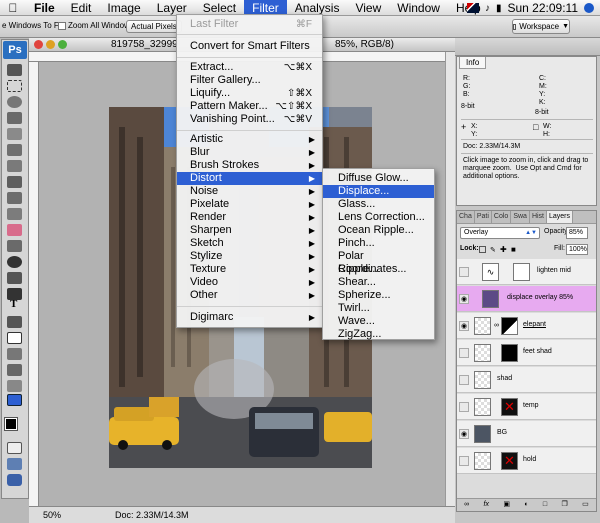 This screenshot has height=523, width=600. Describe the element at coordinates (152, 515) in the screenshot. I see `document-size: Doc: 2.33M/14.3M` at that location.